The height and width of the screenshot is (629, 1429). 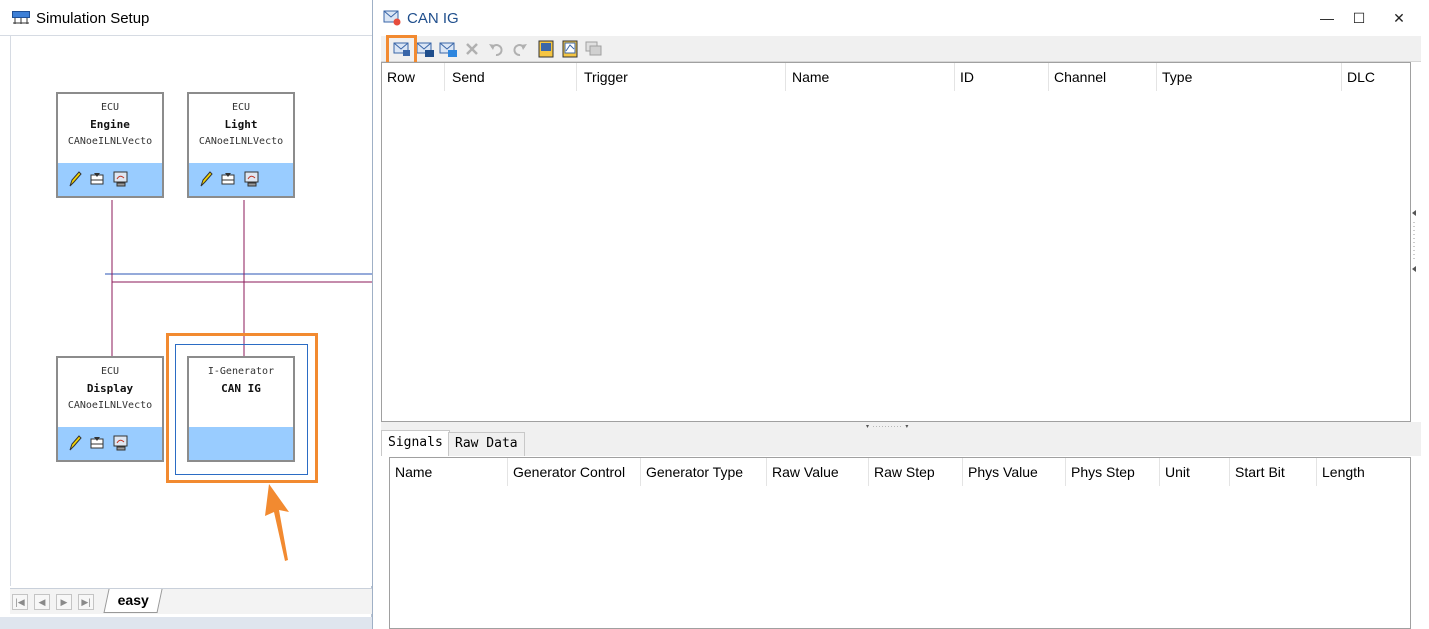 I want to click on prev-sheet-button: ◀, so click(x=42, y=602).